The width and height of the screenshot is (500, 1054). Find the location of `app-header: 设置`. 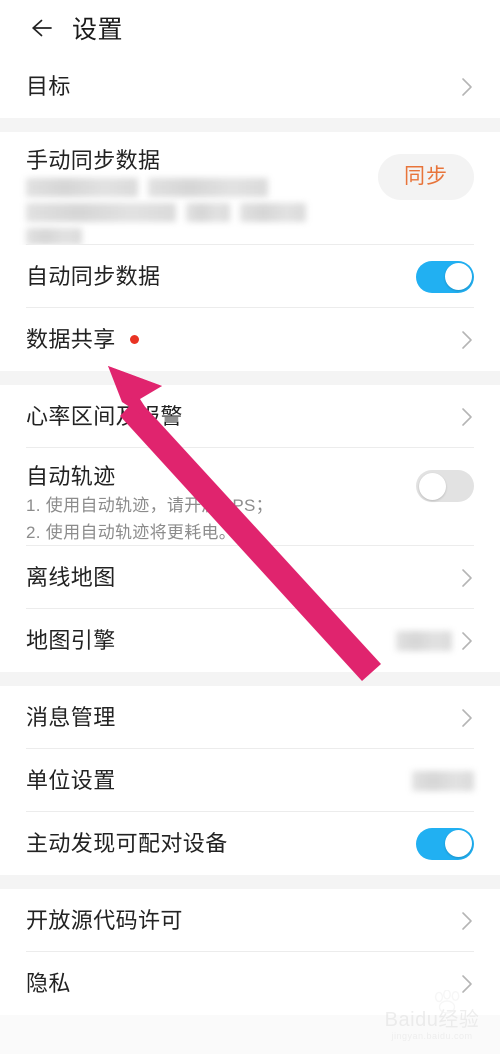

app-header: 设置 is located at coordinates (250, 27).